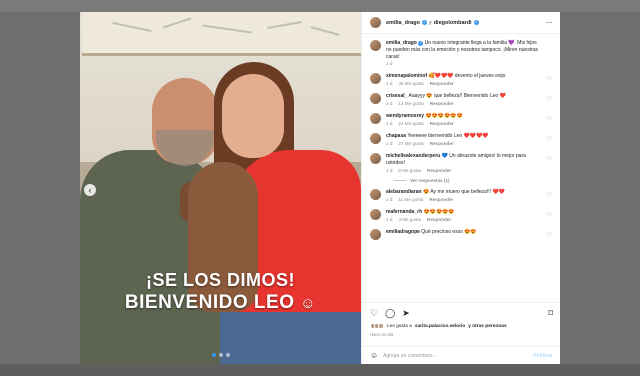 Image resolution: width=640 pixels, height=376 pixels. Describe the element at coordinates (209, 302) in the screenshot. I see `overlay-text-welcome: BIENVENIDO LEO` at that location.